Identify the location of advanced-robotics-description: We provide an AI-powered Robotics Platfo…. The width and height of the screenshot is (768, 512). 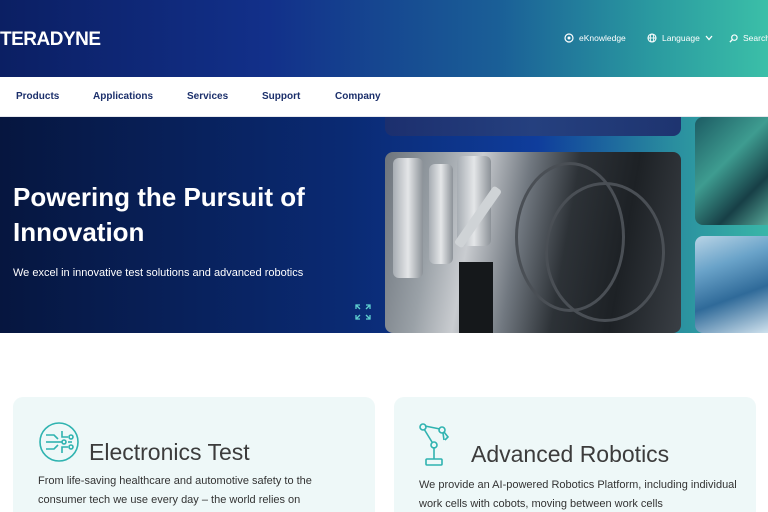
(578, 494).